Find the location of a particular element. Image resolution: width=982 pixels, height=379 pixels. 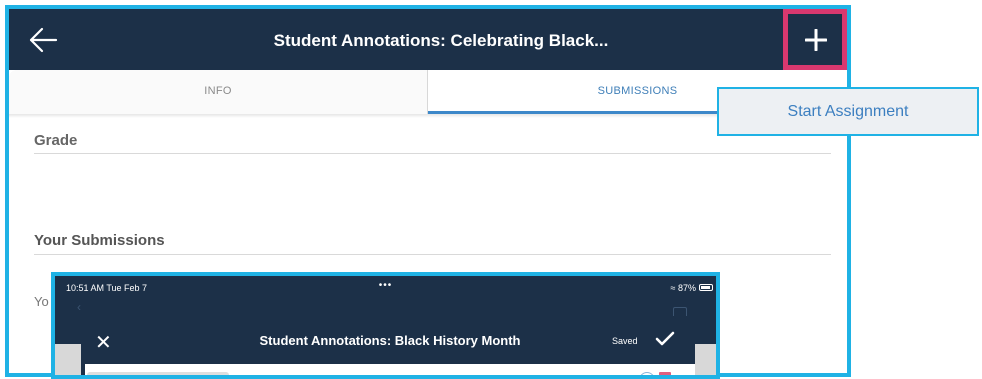

background-sheet-left is located at coordinates (68, 359).